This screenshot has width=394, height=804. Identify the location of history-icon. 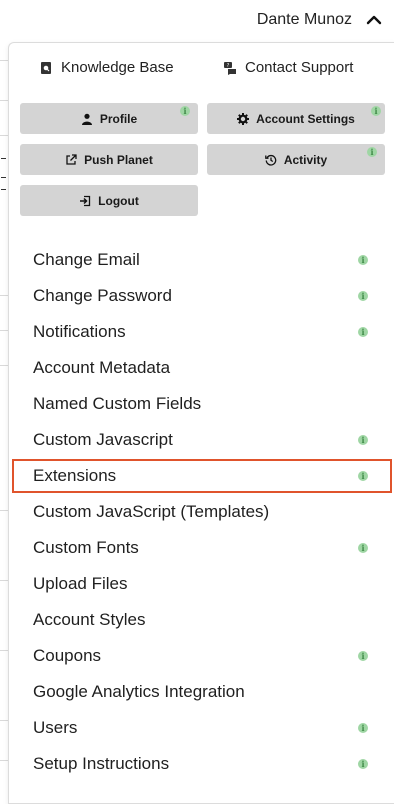
(270, 160).